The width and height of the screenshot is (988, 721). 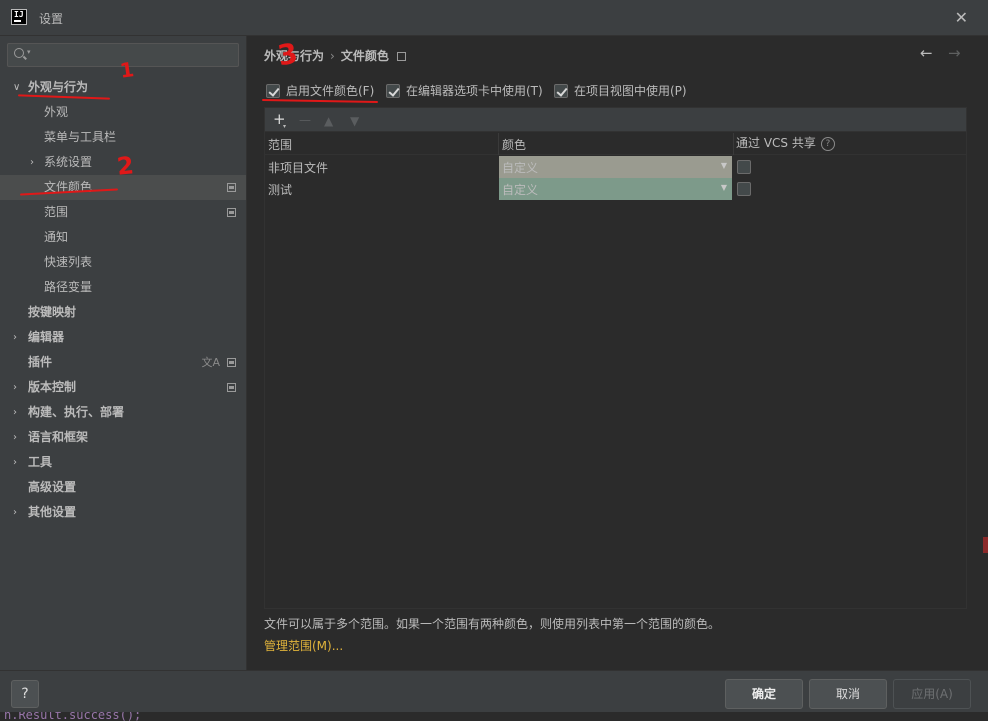 I want to click on sidebar-item-menus-toolbars: 菜单与工具栏, so click(x=123, y=137).